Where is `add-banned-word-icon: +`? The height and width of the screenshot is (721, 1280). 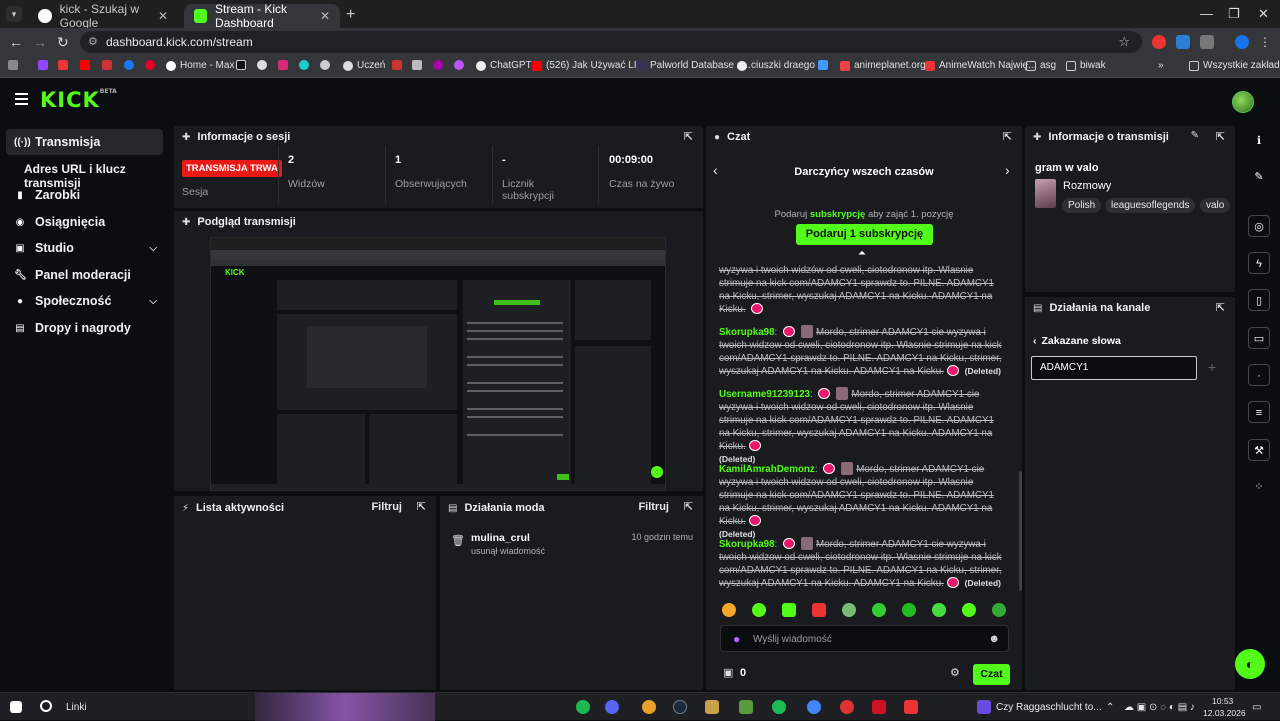 add-banned-word-icon: + is located at coordinates (1212, 367).